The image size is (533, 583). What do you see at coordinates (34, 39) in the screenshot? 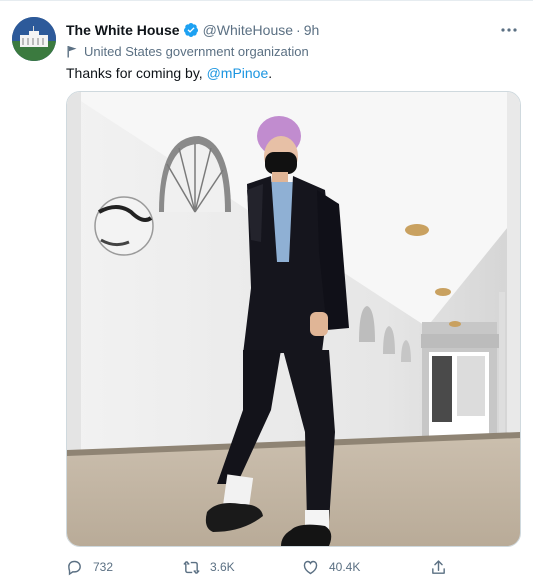
I see `avatar` at bounding box center [34, 39].